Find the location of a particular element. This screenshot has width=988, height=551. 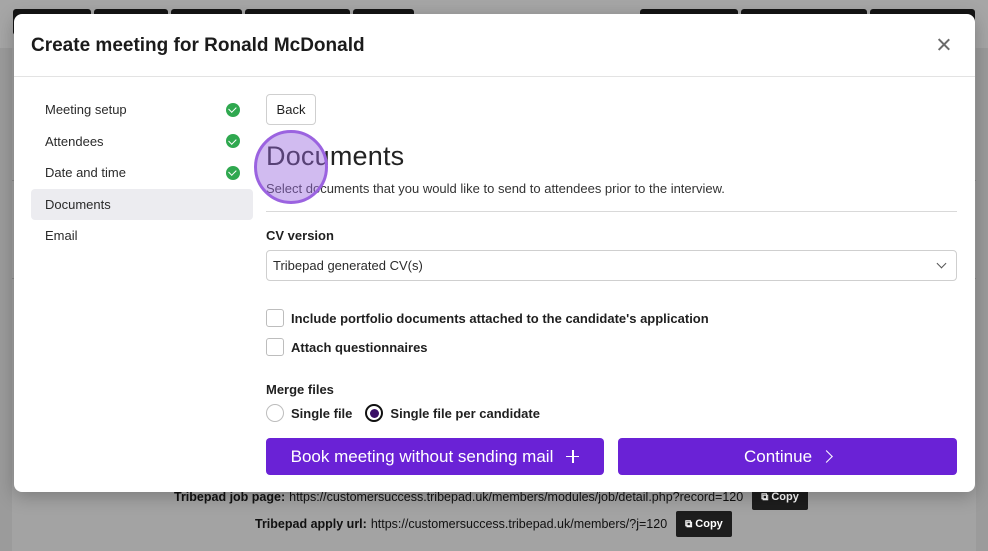

cursor-highlight is located at coordinates (291, 167).